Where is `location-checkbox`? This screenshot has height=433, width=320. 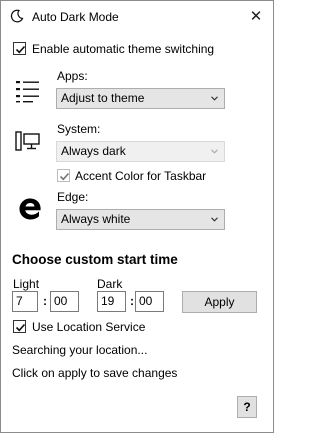 location-checkbox is located at coordinates (19, 326).